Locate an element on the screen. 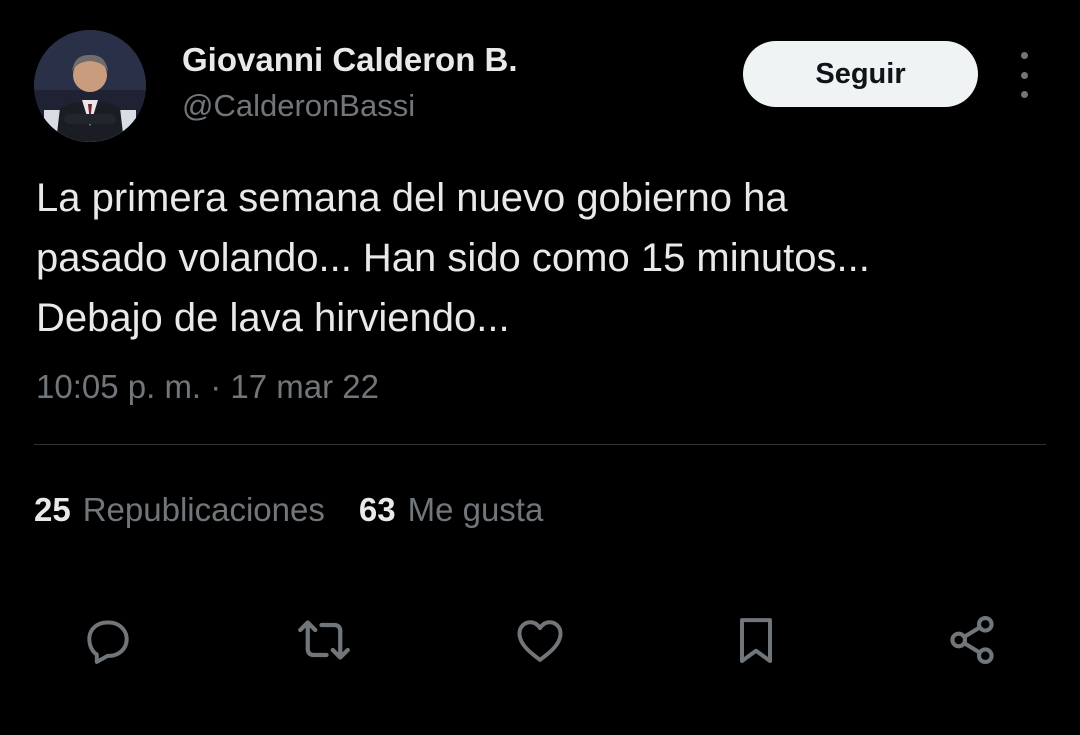 This screenshot has height=735, width=1080. reply-button is located at coordinates (108, 640).